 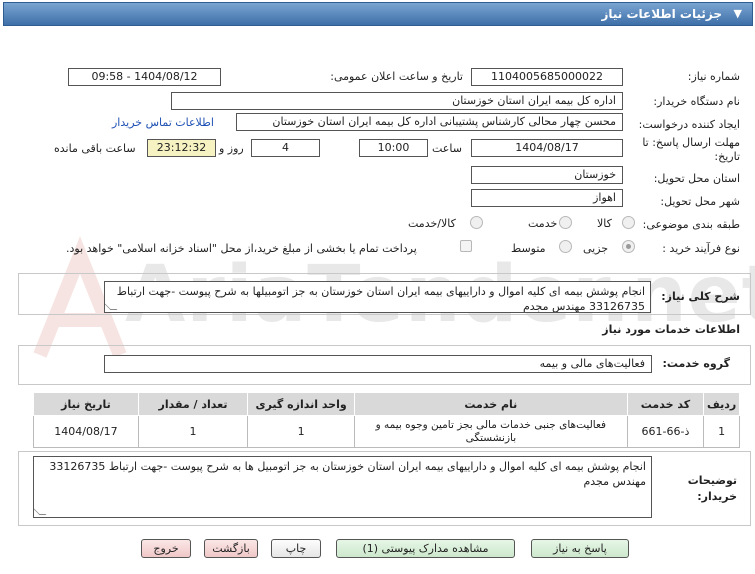 What do you see at coordinates (231, 548) in the screenshot?
I see `back-button: بازگشت` at bounding box center [231, 548].